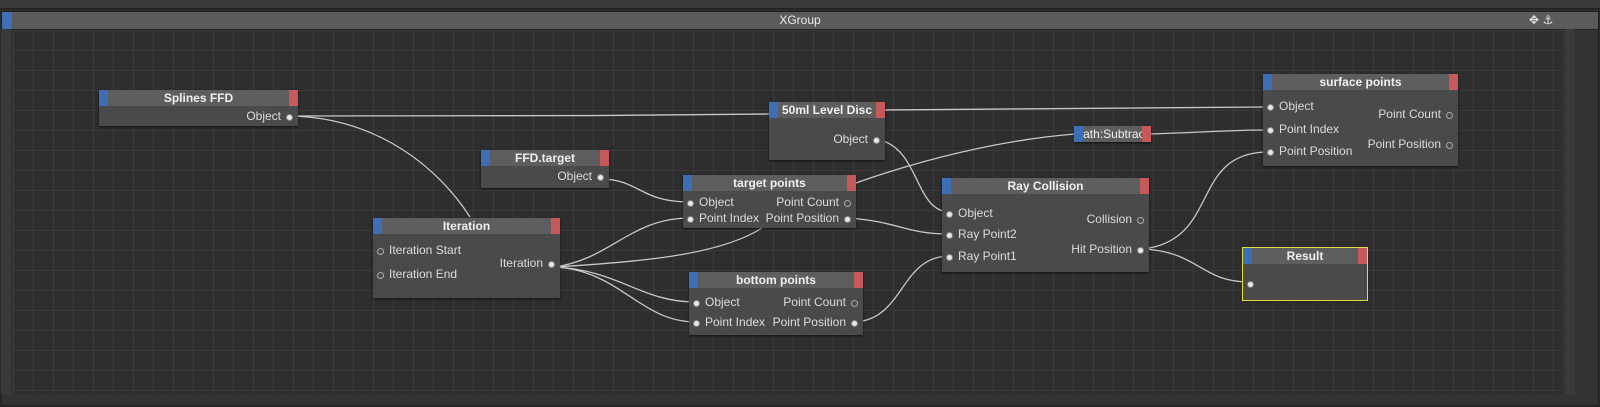 This screenshot has width=1600, height=407. Describe the element at coordinates (1309, 151) in the screenshot. I see `input-port-point-position: Point Position` at that location.